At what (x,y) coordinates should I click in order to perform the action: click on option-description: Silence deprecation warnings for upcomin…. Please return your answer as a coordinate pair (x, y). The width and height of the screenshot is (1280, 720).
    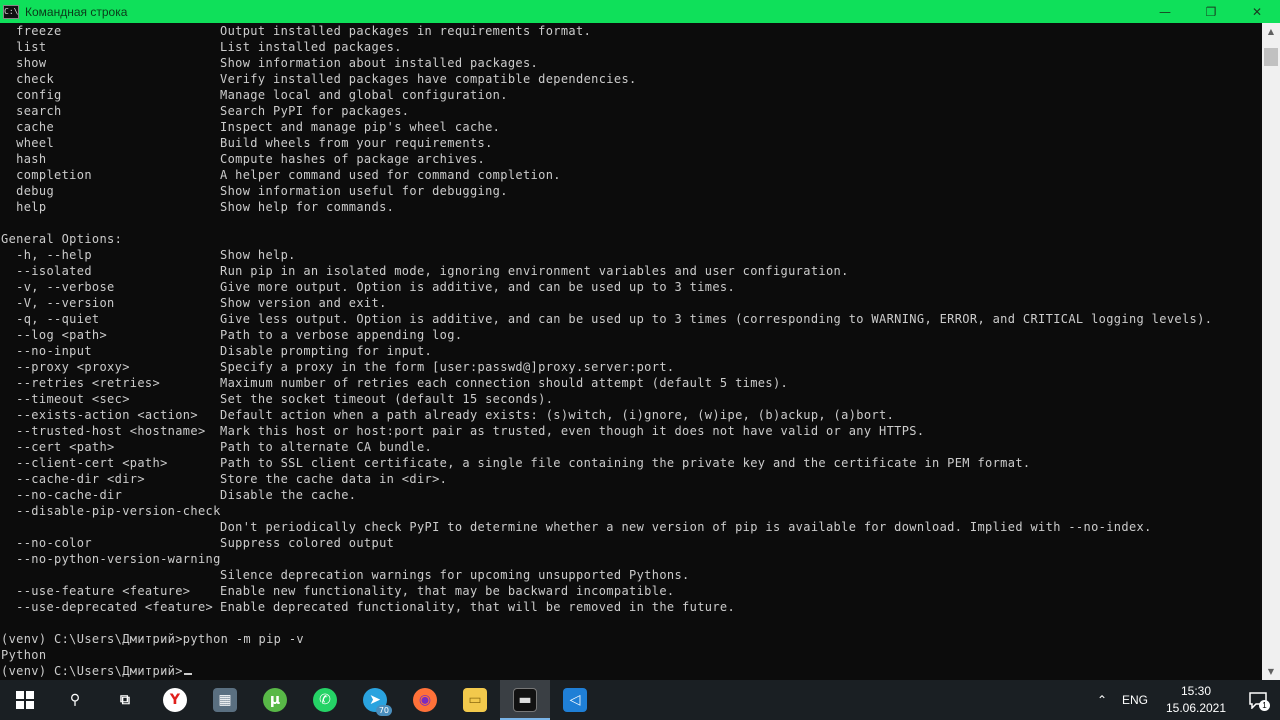
    Looking at the image, I should click on (455, 575).